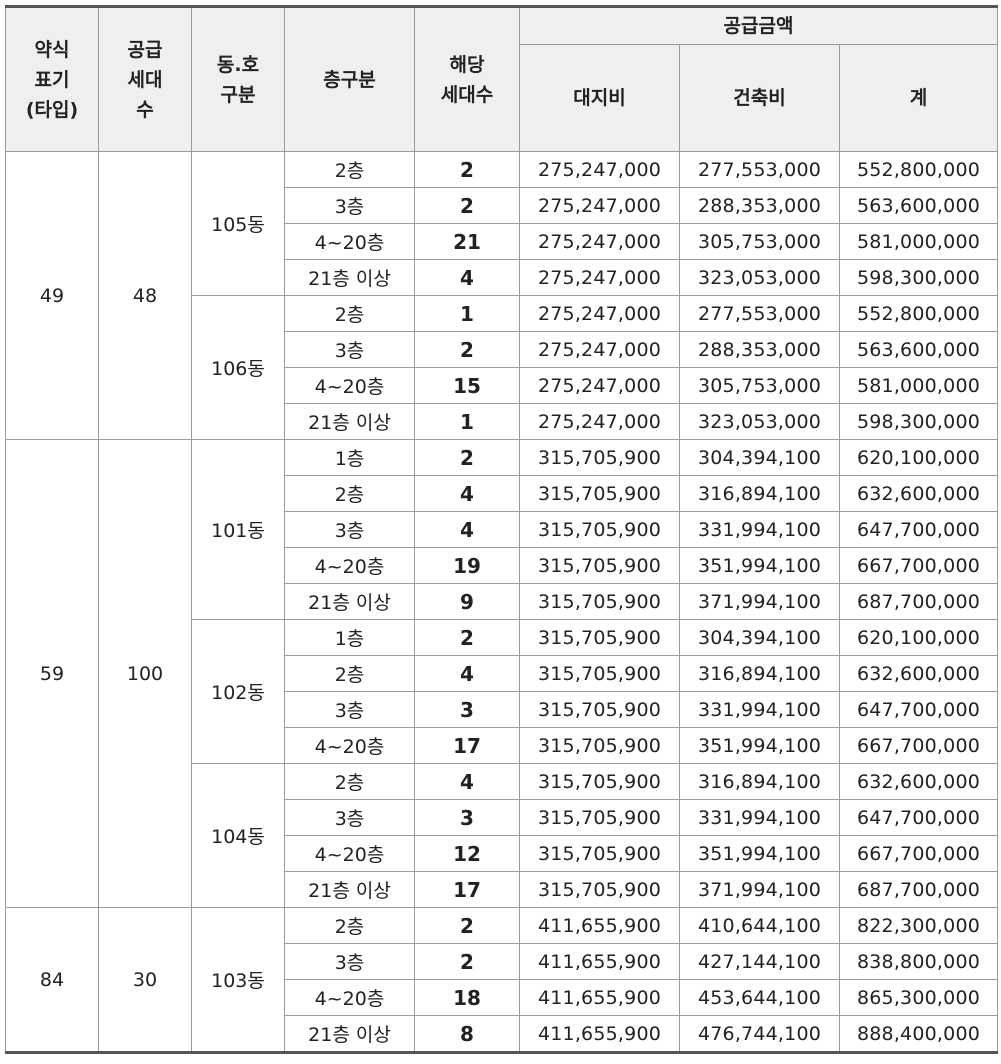 Image resolution: width=1001 pixels, height=1064 pixels. Describe the element at coordinates (349, 457) in the screenshot. I see `floor-cell: 1층` at that location.